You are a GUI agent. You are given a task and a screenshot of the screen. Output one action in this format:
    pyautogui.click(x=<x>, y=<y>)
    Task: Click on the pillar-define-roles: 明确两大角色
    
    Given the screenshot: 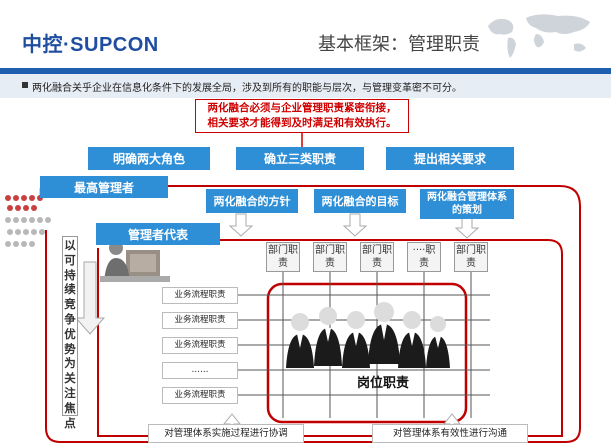 What is the action you would take?
    pyautogui.click(x=149, y=158)
    